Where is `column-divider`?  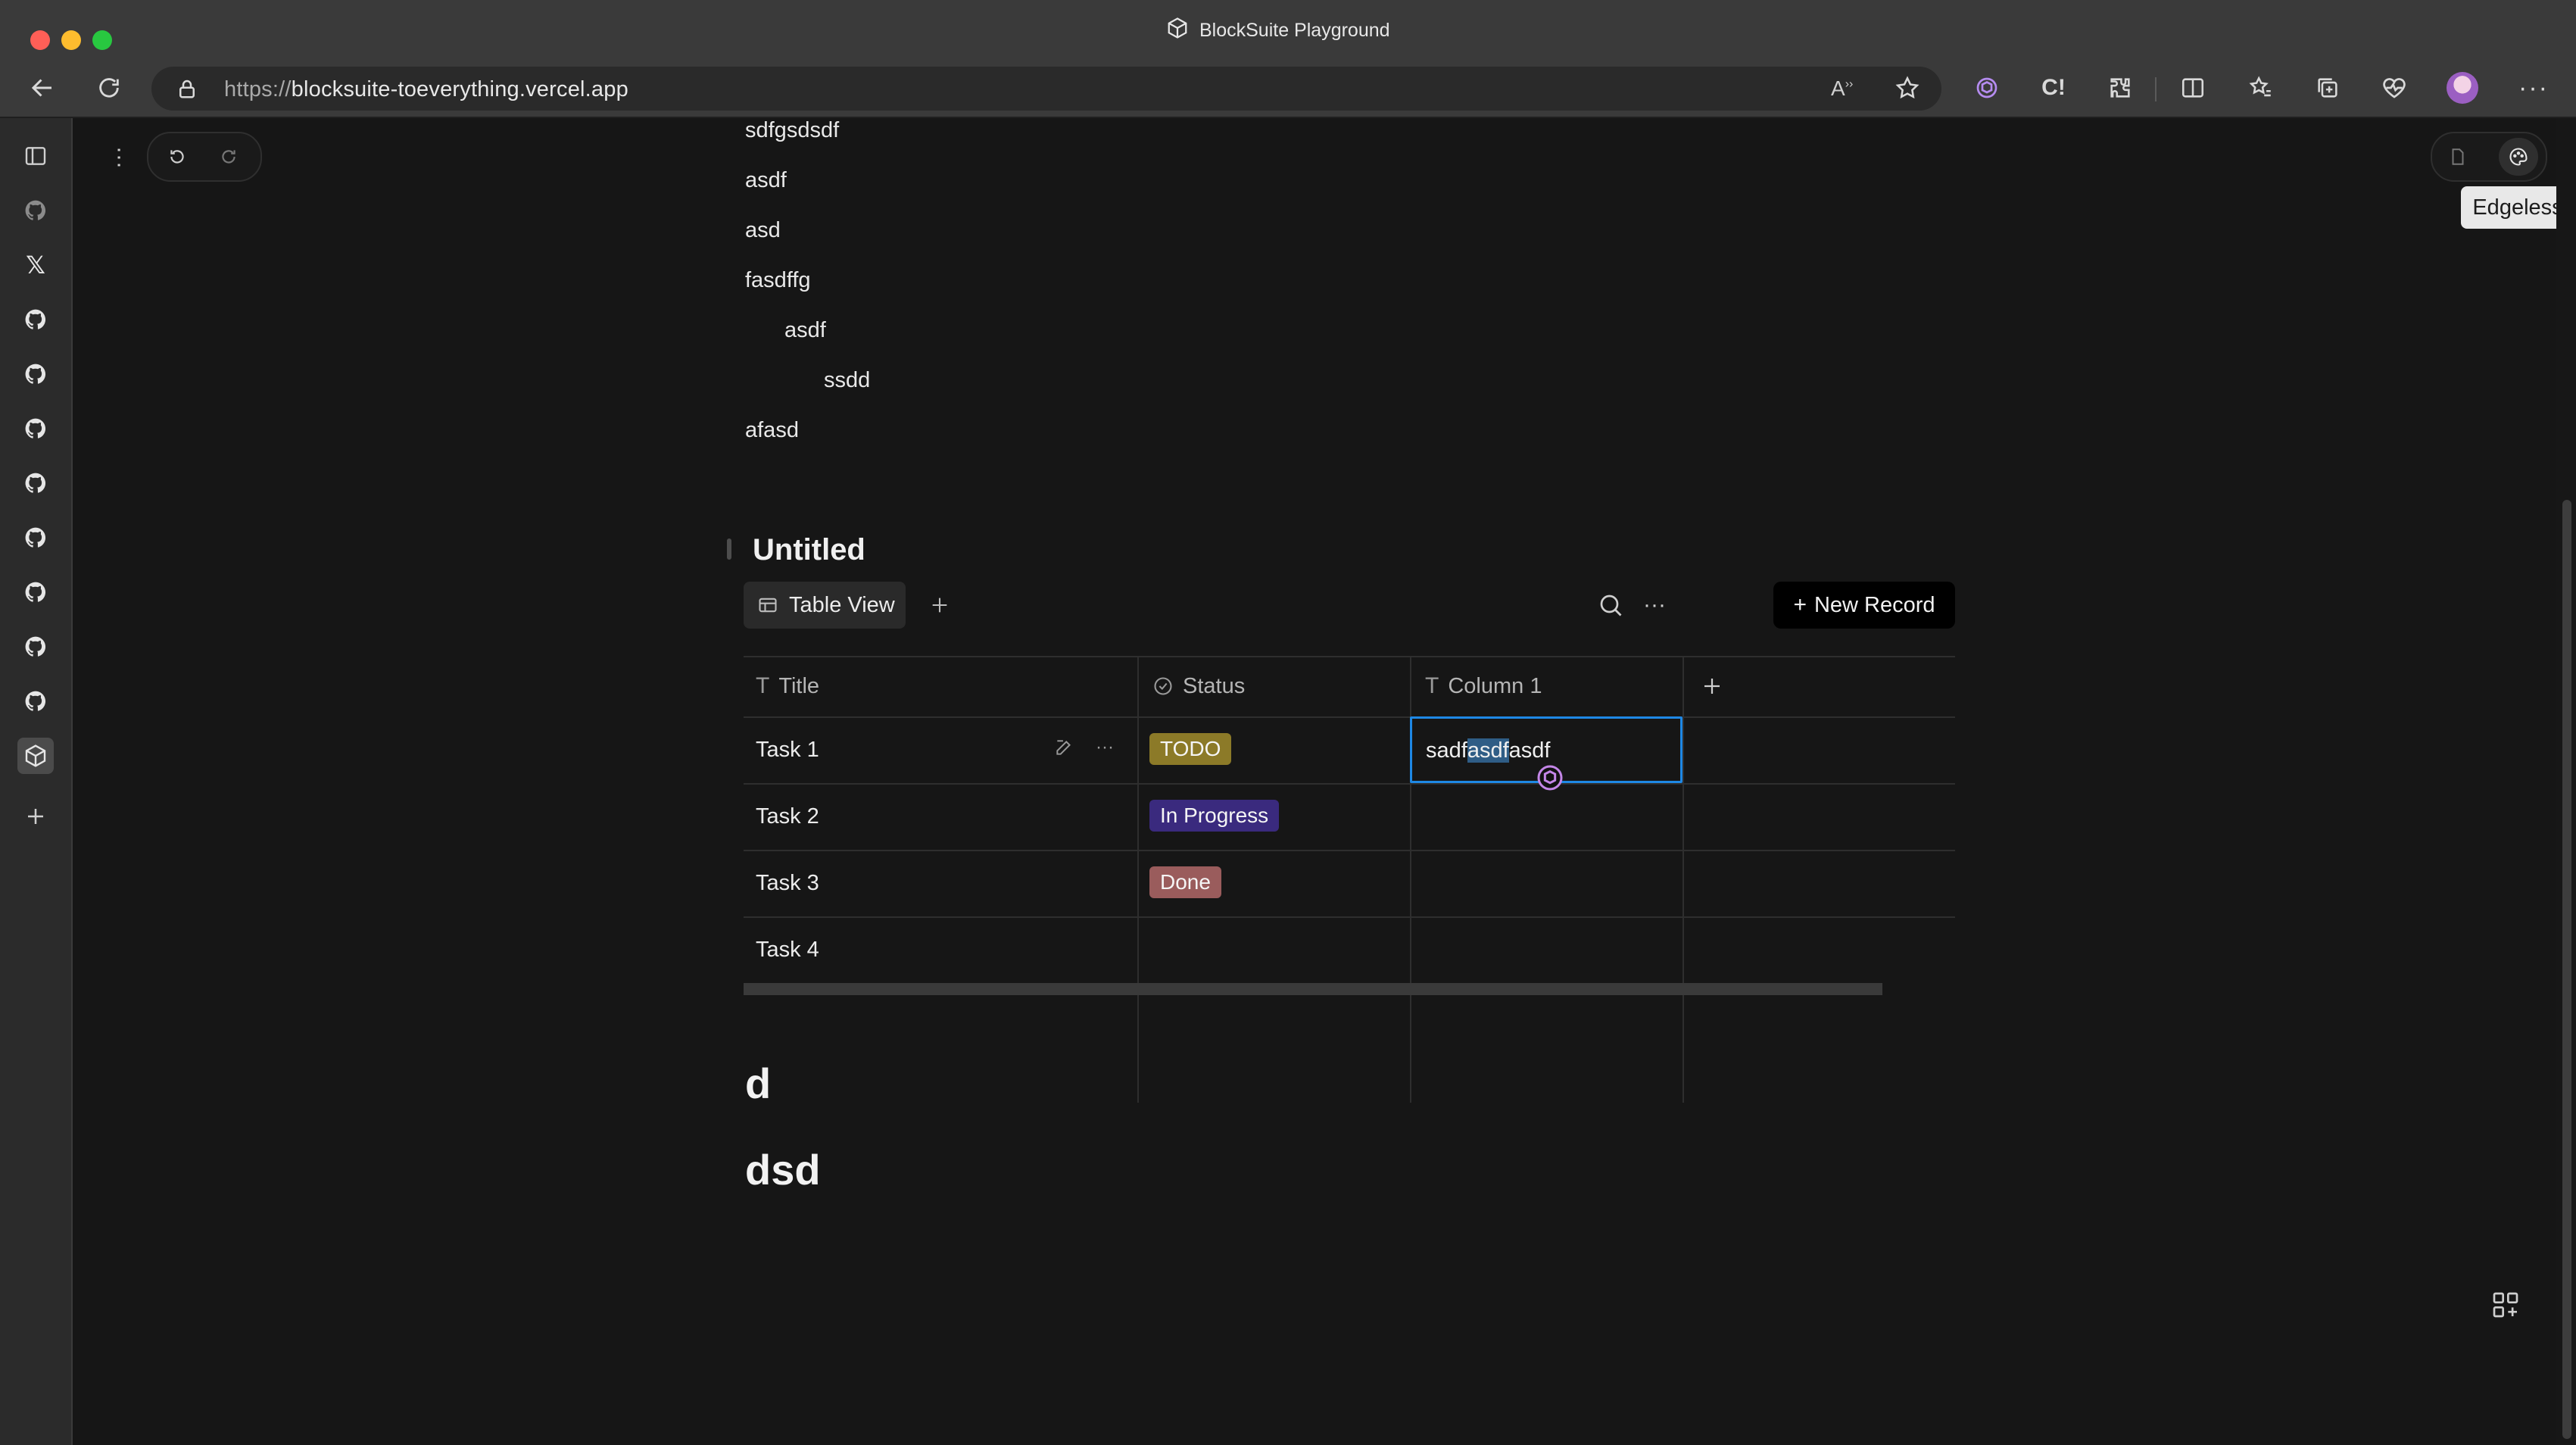 column-divider is located at coordinates (1683, 879).